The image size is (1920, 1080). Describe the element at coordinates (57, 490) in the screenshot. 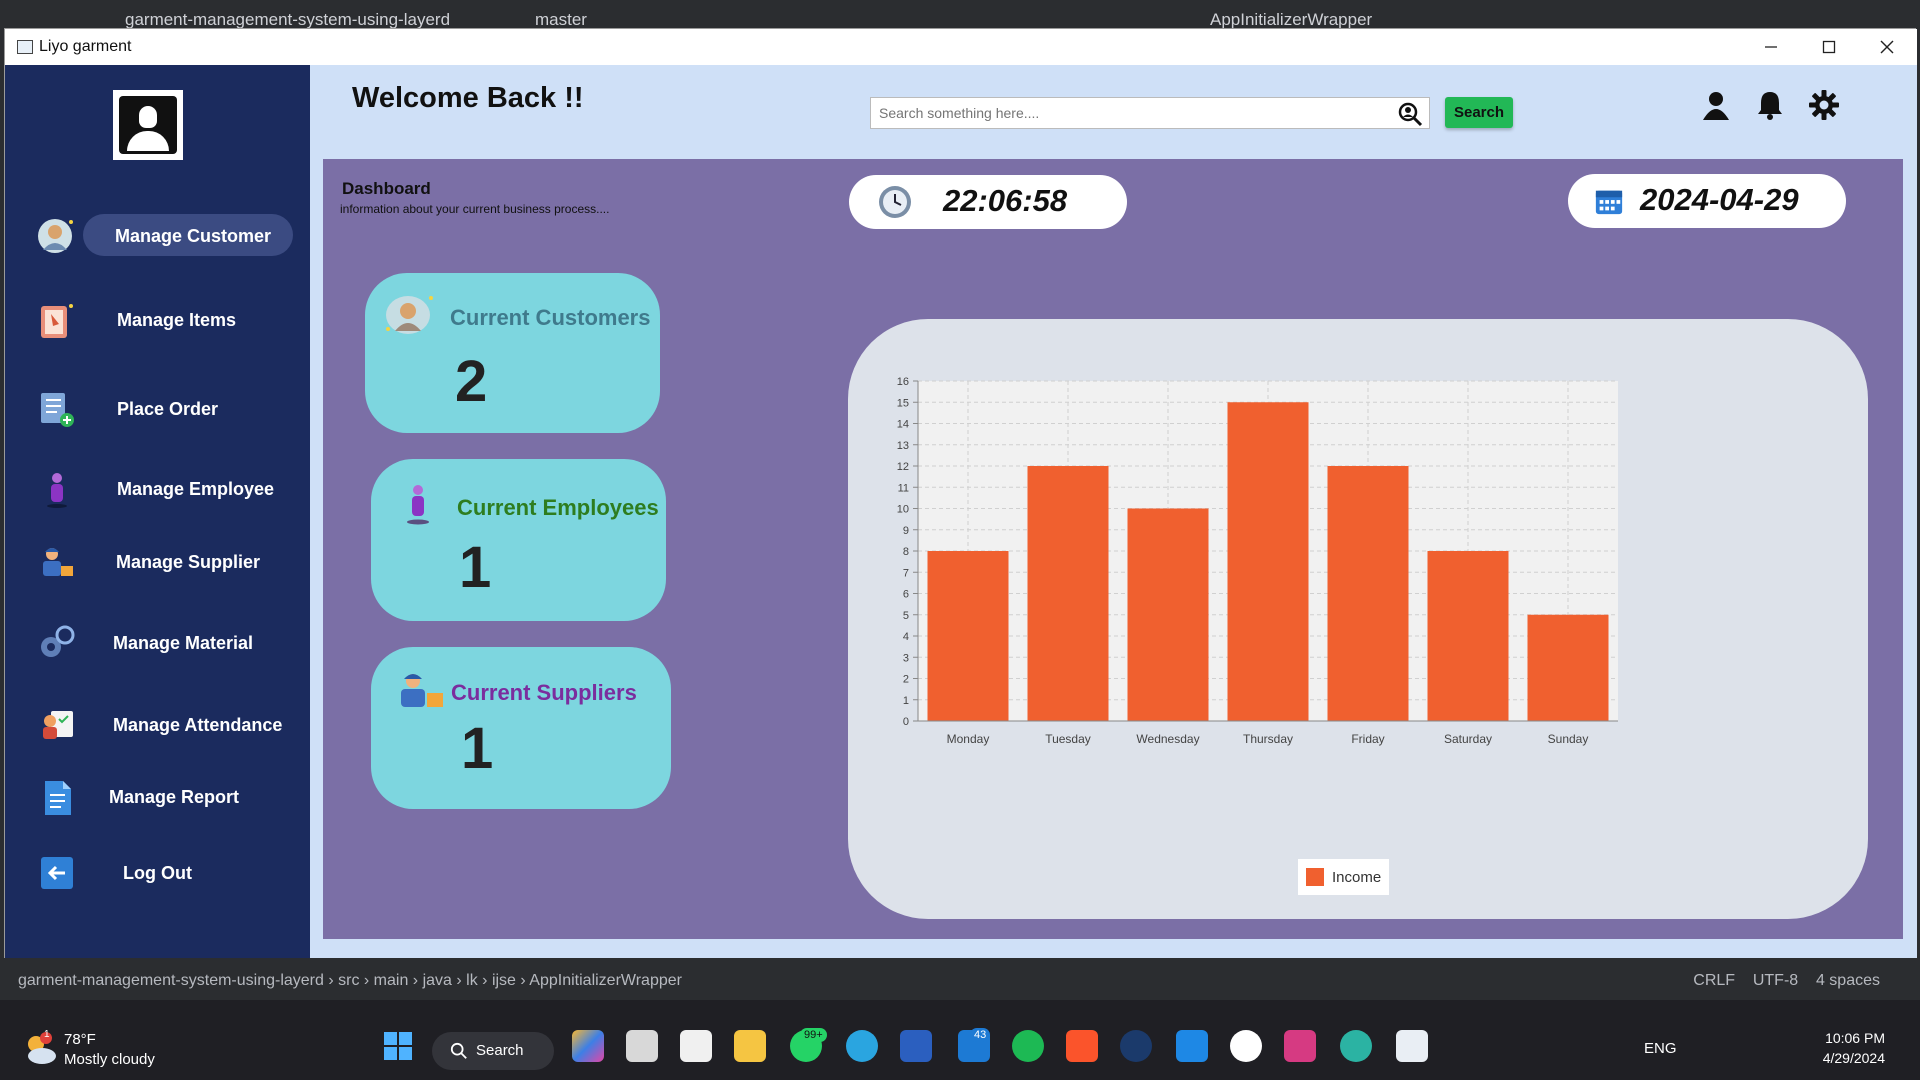

I see `employee-icon` at that location.